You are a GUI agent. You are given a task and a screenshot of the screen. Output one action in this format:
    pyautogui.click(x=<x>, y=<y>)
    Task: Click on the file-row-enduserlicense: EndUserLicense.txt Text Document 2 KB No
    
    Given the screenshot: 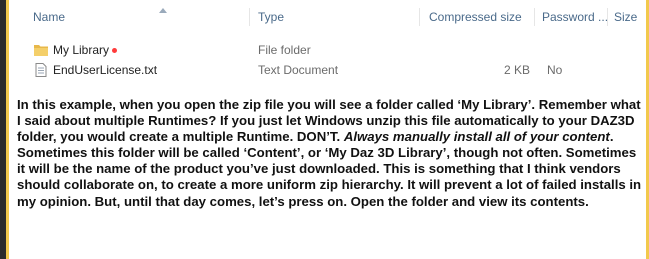 What is the action you would take?
    pyautogui.click(x=327, y=70)
    